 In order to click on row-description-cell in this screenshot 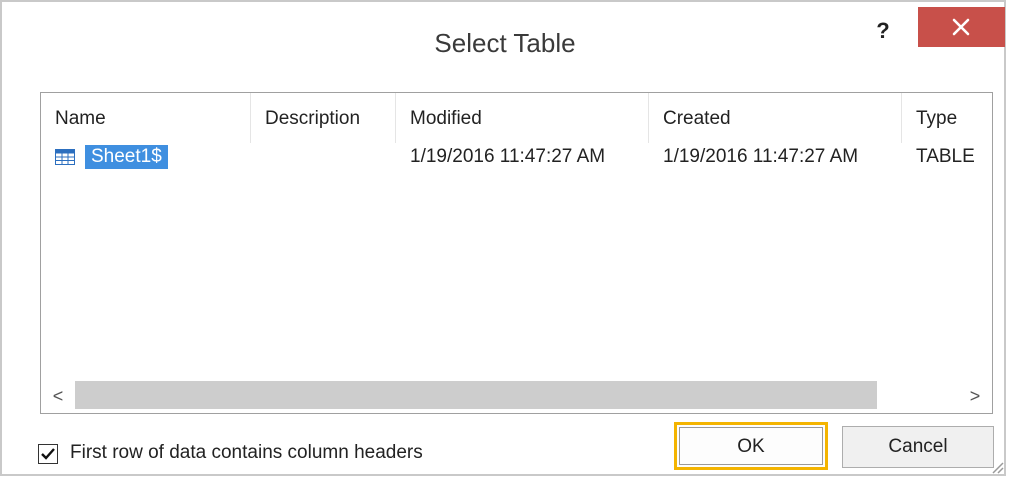, I will do `click(323, 157)`.